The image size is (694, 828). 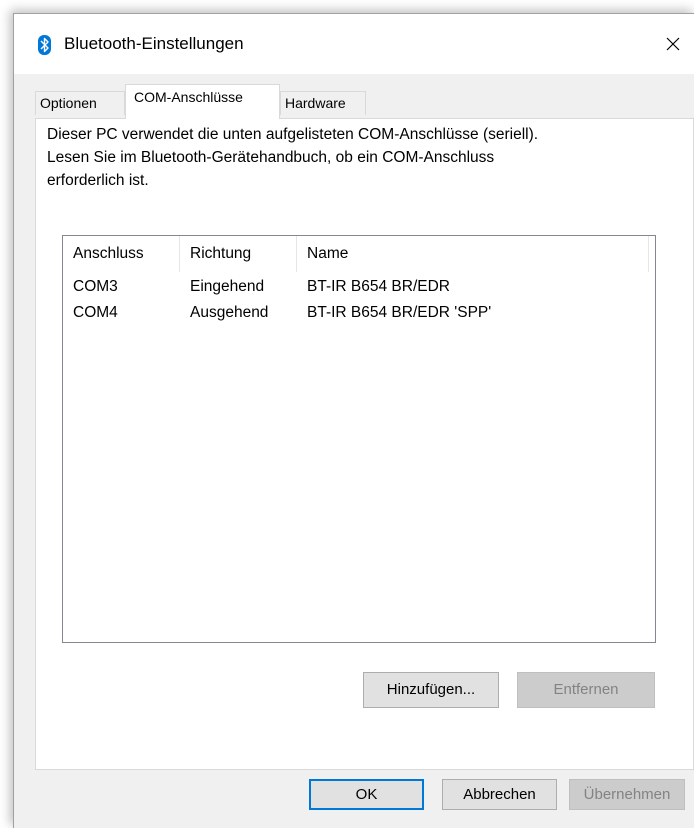 I want to click on name-cell: BT-IR B654 BR/EDR, so click(x=378, y=286).